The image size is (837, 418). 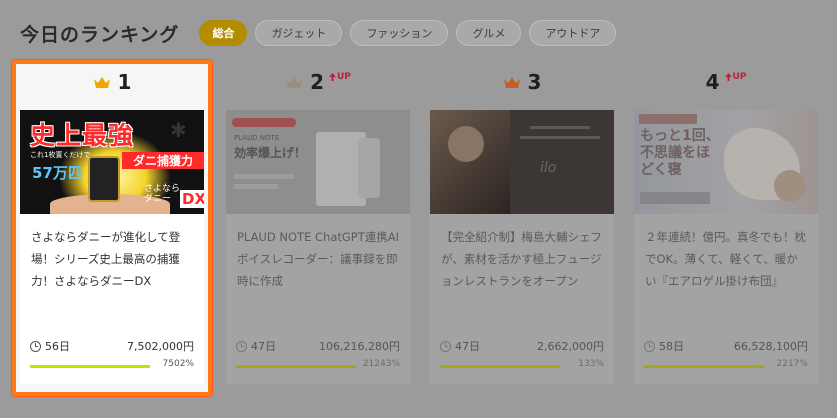 I want to click on days-remaining: 58日, so click(x=664, y=346).